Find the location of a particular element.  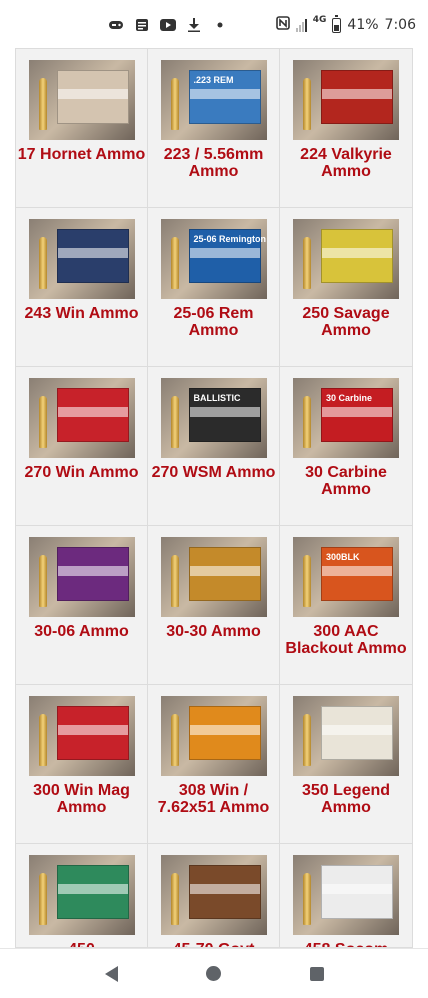

box-print: .223 REM is located at coordinates (213, 80).